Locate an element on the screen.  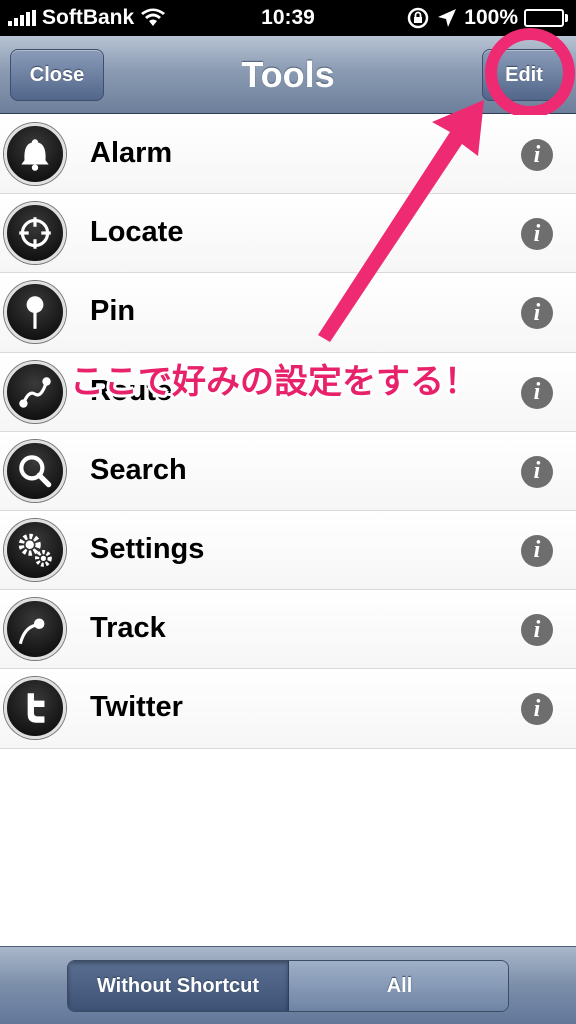
tool-label: Track is located at coordinates (128, 628).